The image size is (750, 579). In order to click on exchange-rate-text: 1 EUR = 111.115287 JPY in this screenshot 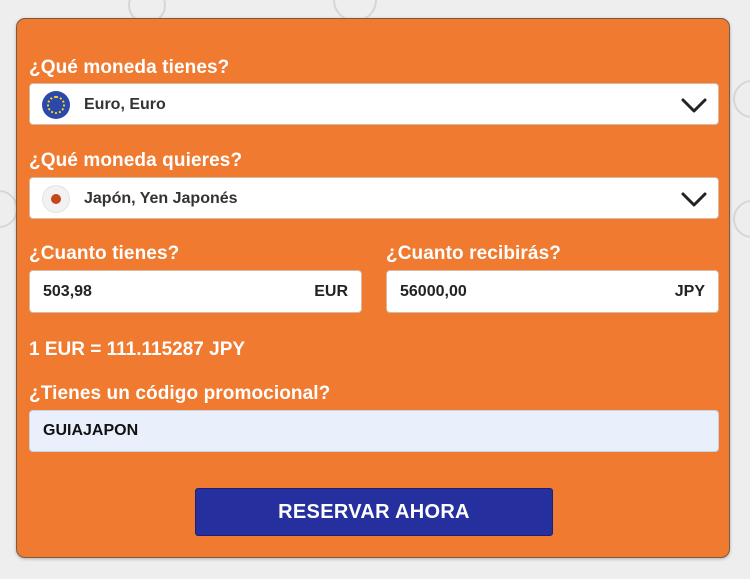, I will do `click(137, 349)`.